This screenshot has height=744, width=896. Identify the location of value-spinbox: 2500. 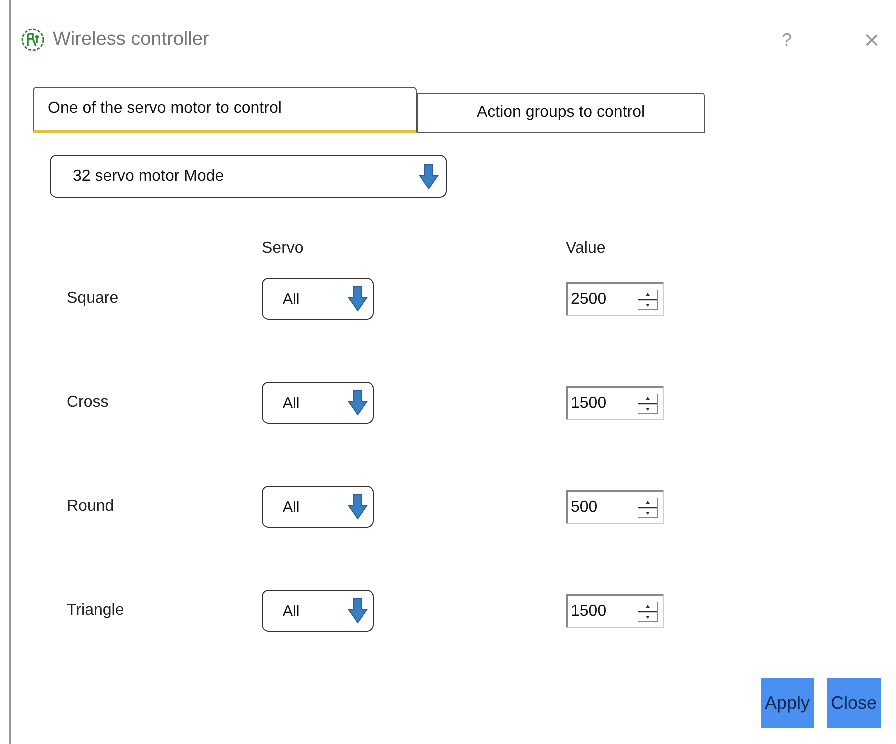
(615, 299).